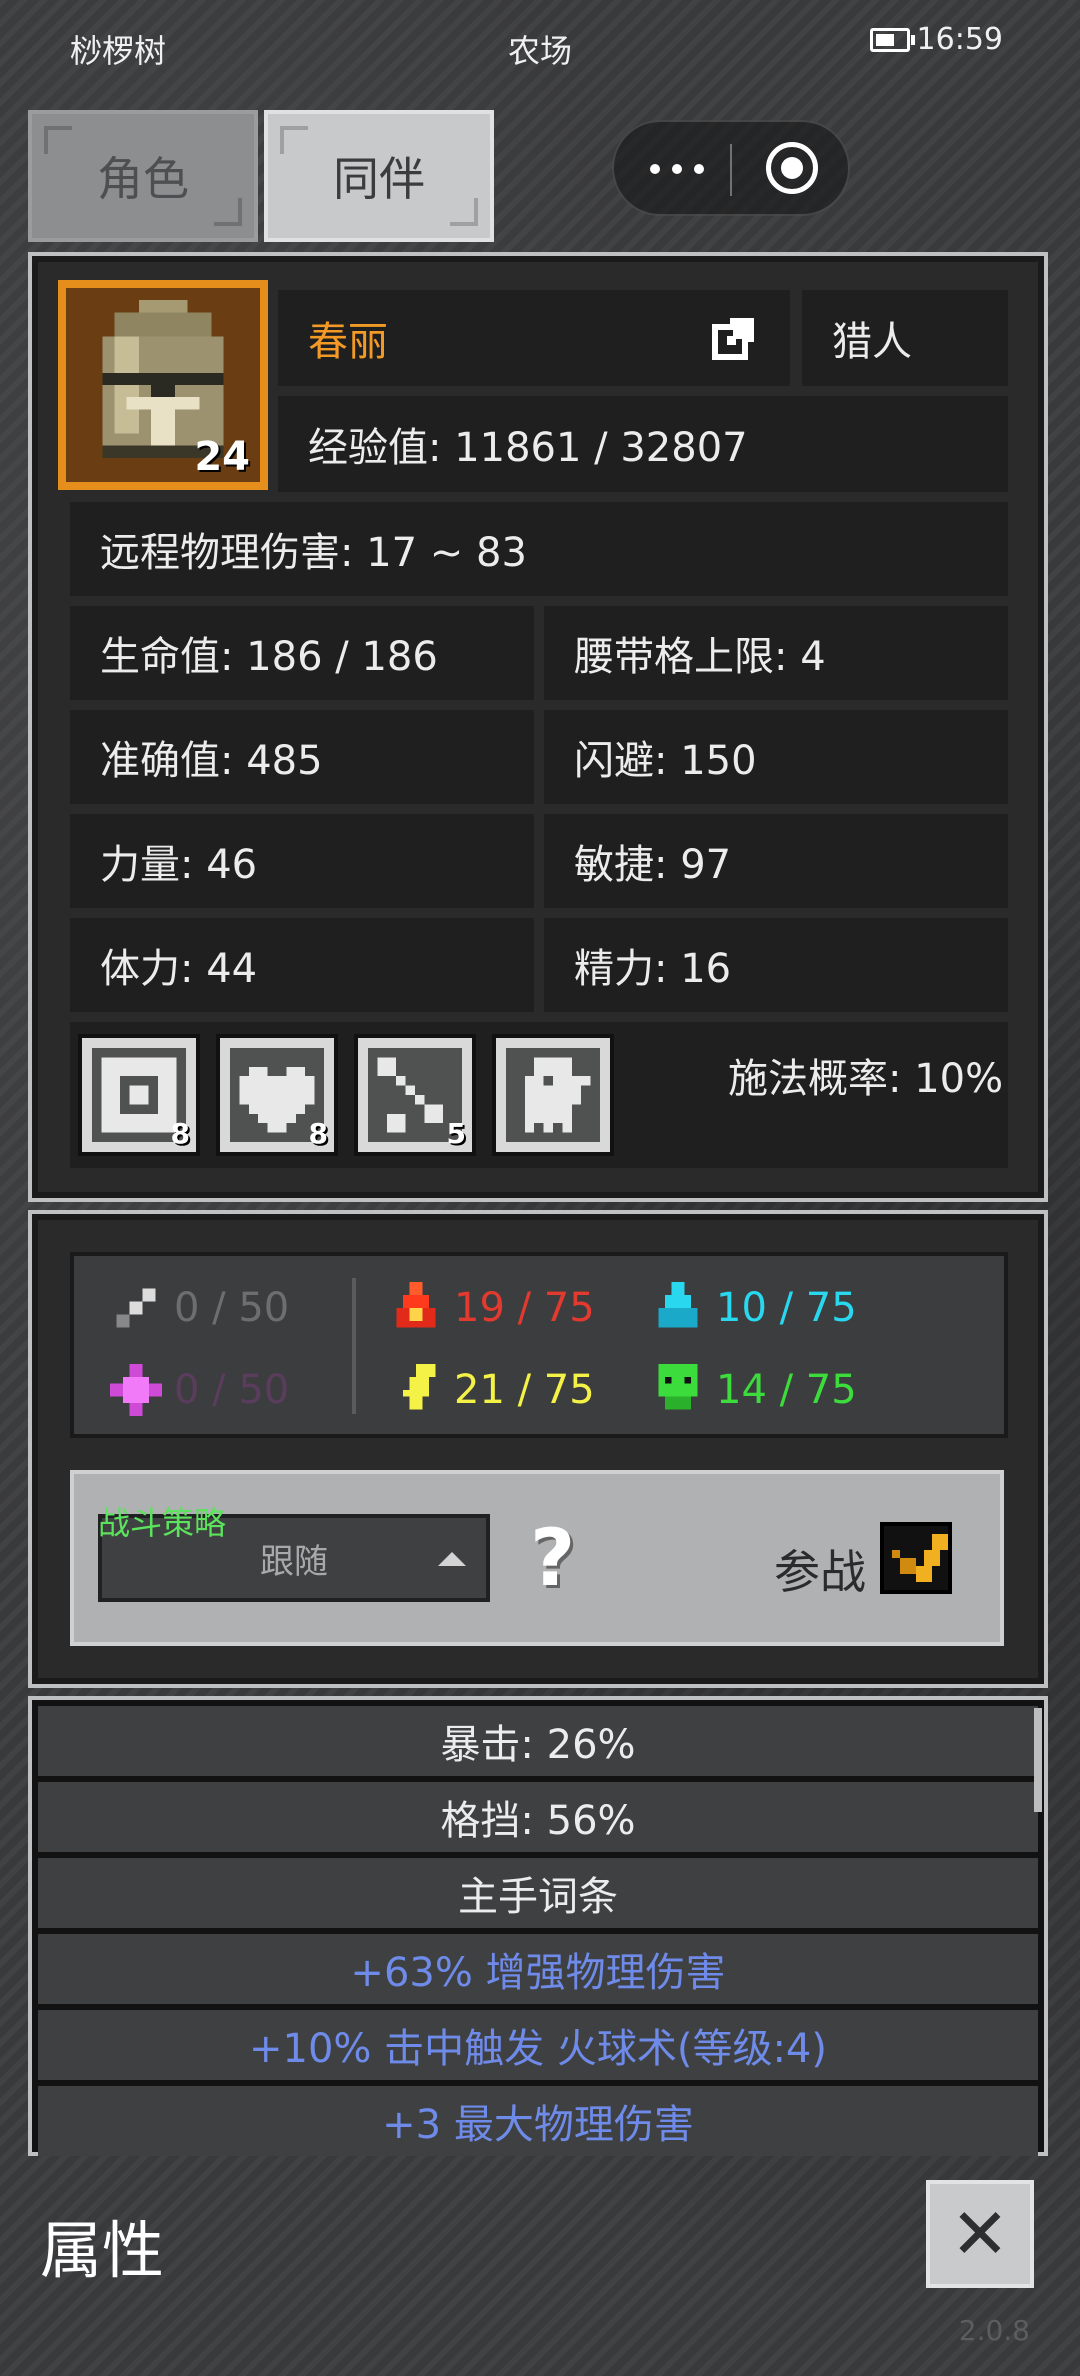 The width and height of the screenshot is (1080, 2376). I want to click on skill-count: 5, so click(456, 1133).